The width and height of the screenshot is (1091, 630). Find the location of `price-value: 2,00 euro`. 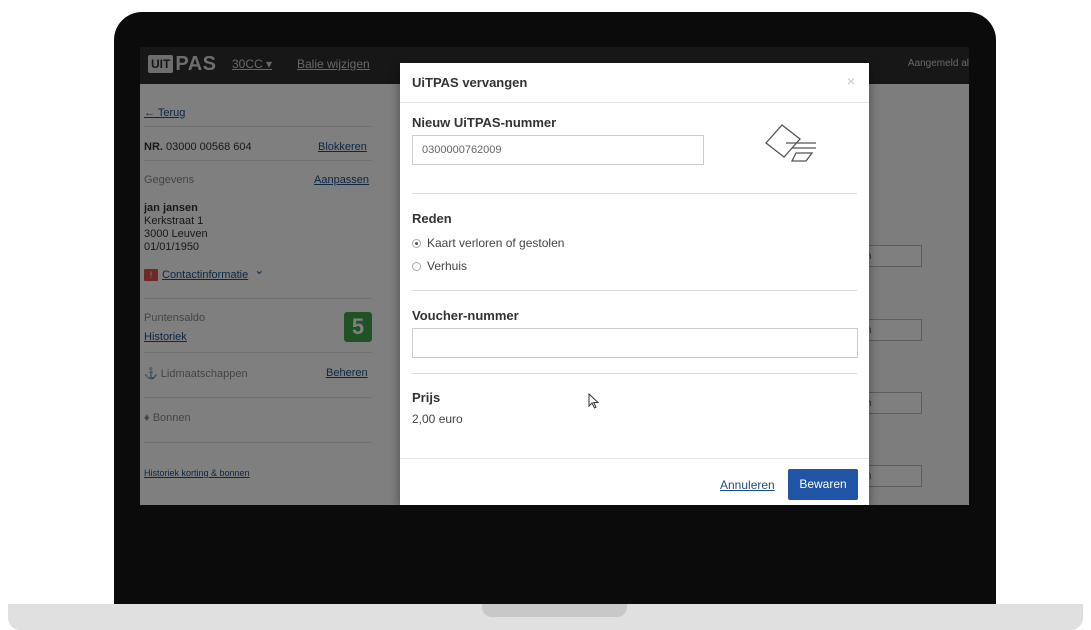

price-value: 2,00 euro is located at coordinates (437, 419).